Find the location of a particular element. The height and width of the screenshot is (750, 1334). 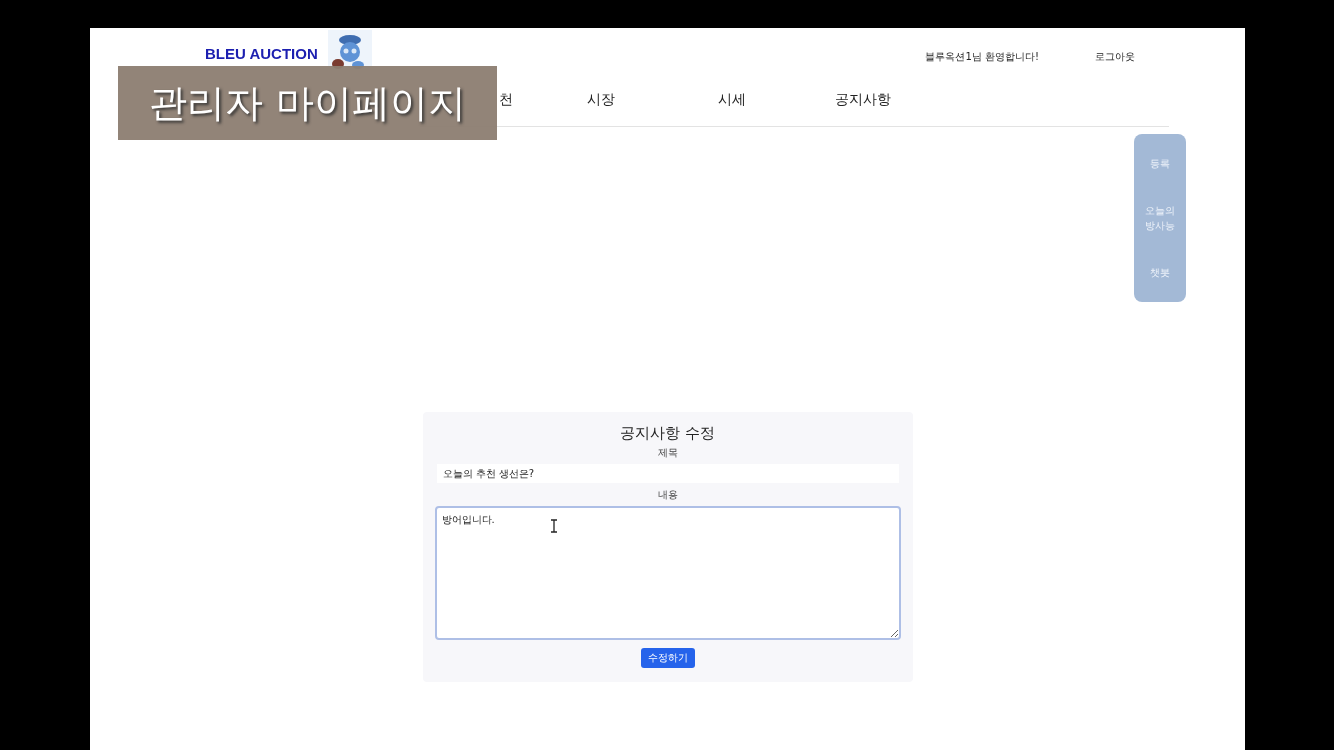

welcome-text: 블루옥션1님 환영합니다! is located at coordinates (982, 57).